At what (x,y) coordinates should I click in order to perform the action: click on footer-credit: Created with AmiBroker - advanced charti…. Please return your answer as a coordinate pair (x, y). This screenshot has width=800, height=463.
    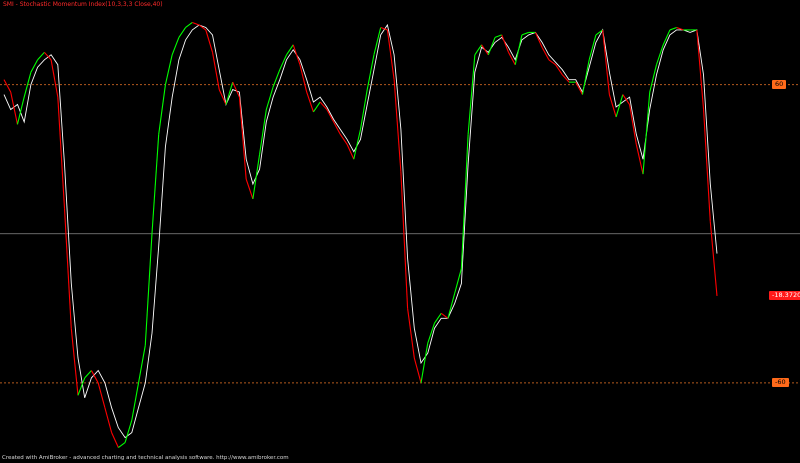
    Looking at the image, I should click on (145, 458).